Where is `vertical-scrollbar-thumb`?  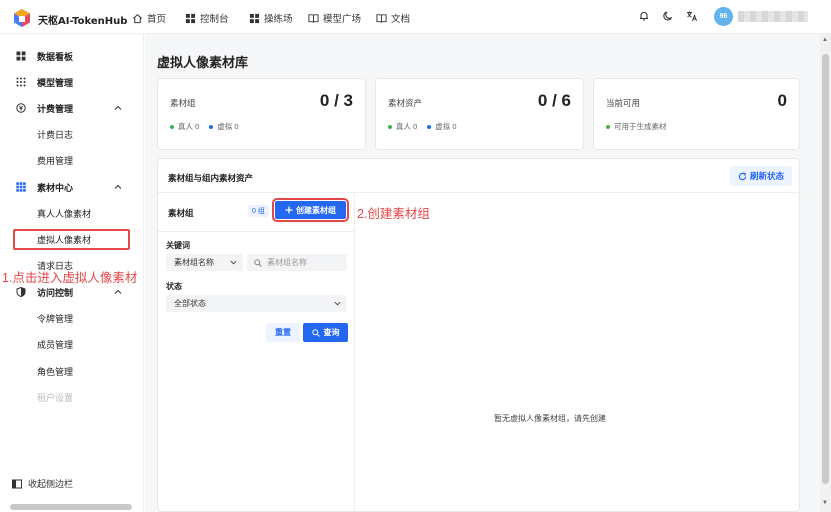 vertical-scrollbar-thumb is located at coordinates (825, 269).